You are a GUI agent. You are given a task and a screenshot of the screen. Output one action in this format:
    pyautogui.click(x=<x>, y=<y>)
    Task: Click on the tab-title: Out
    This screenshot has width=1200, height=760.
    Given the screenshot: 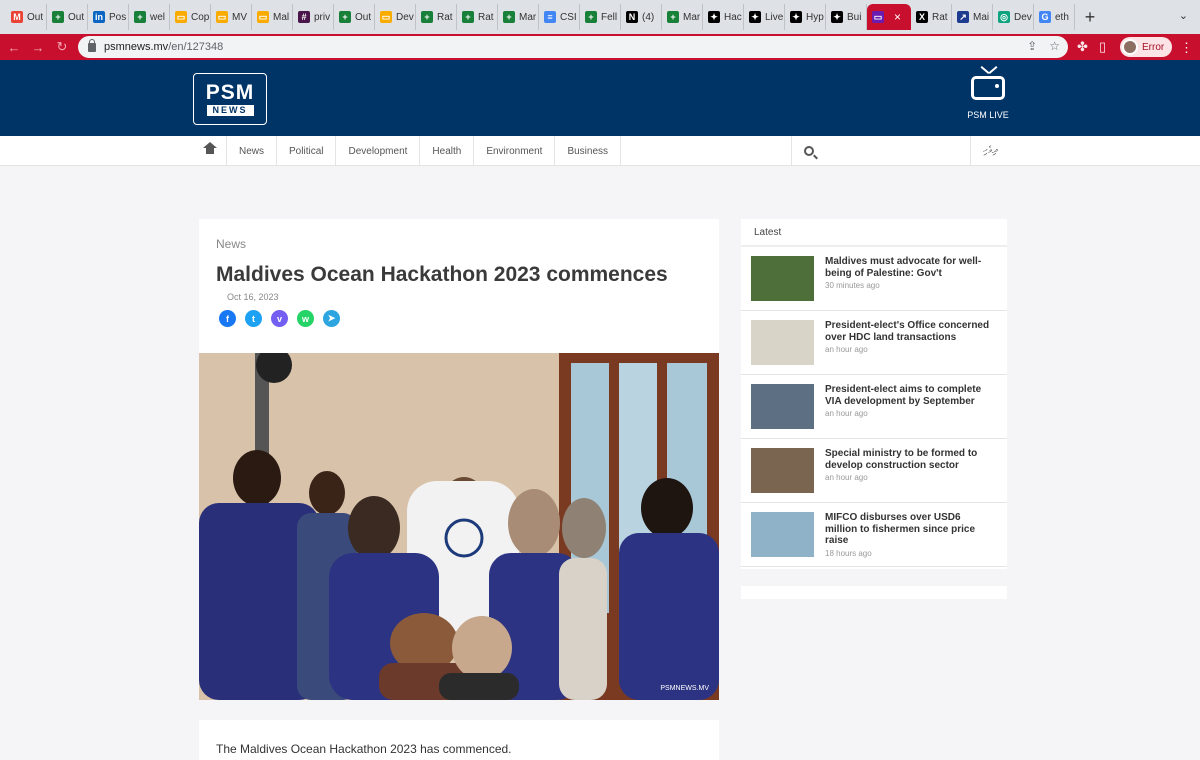 What is the action you would take?
    pyautogui.click(x=76, y=17)
    